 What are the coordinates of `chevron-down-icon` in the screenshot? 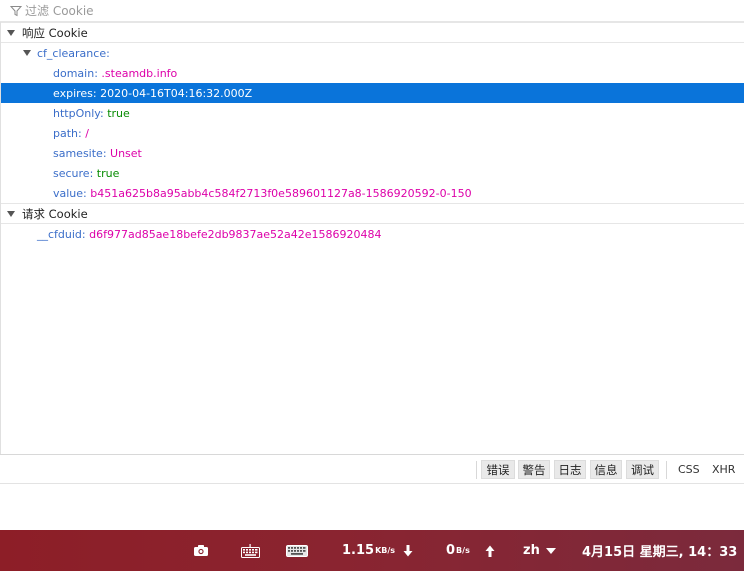 It's located at (550, 550).